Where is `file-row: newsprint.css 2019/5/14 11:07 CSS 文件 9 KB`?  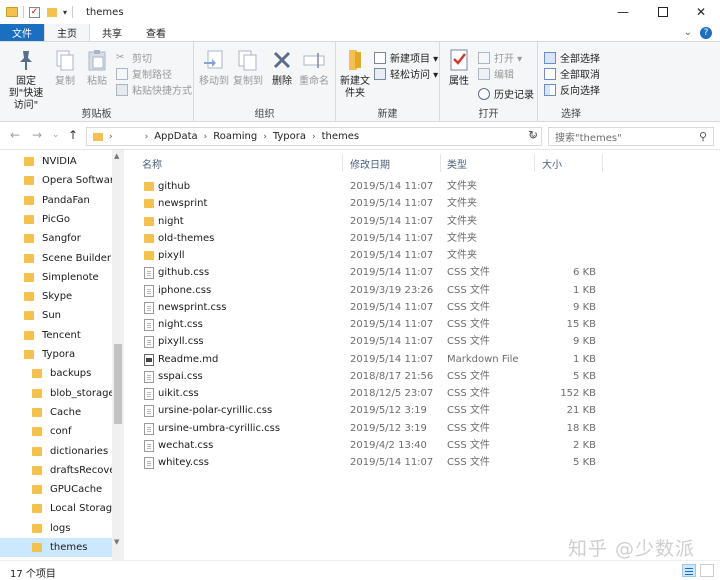
file-row: newsprint.css 2019/5/14 11:07 CSS 文件 9 KB is located at coordinates (423, 307).